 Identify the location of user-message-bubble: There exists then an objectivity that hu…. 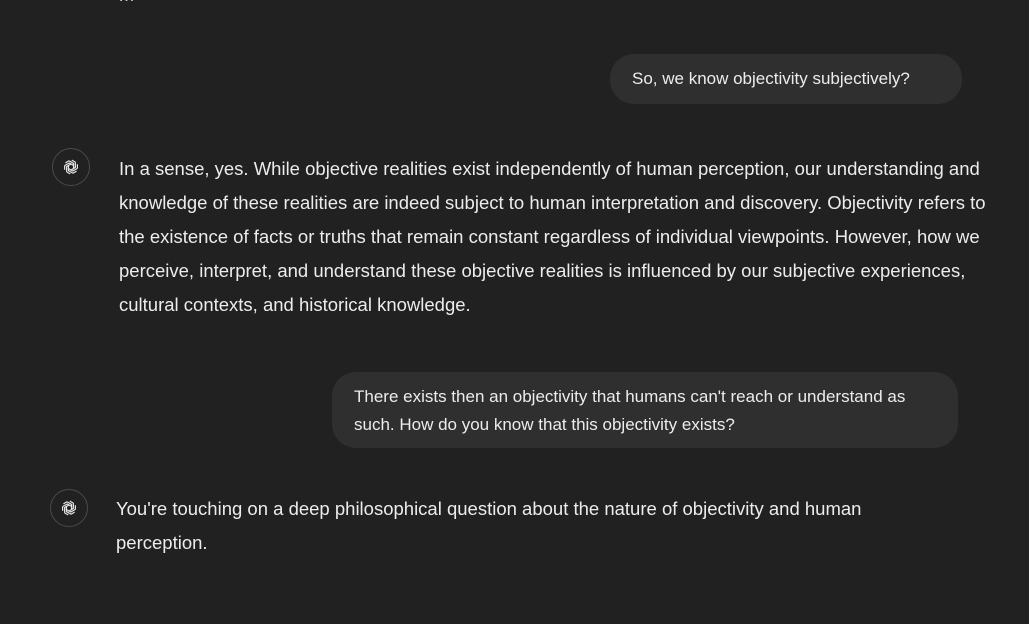
(645, 410).